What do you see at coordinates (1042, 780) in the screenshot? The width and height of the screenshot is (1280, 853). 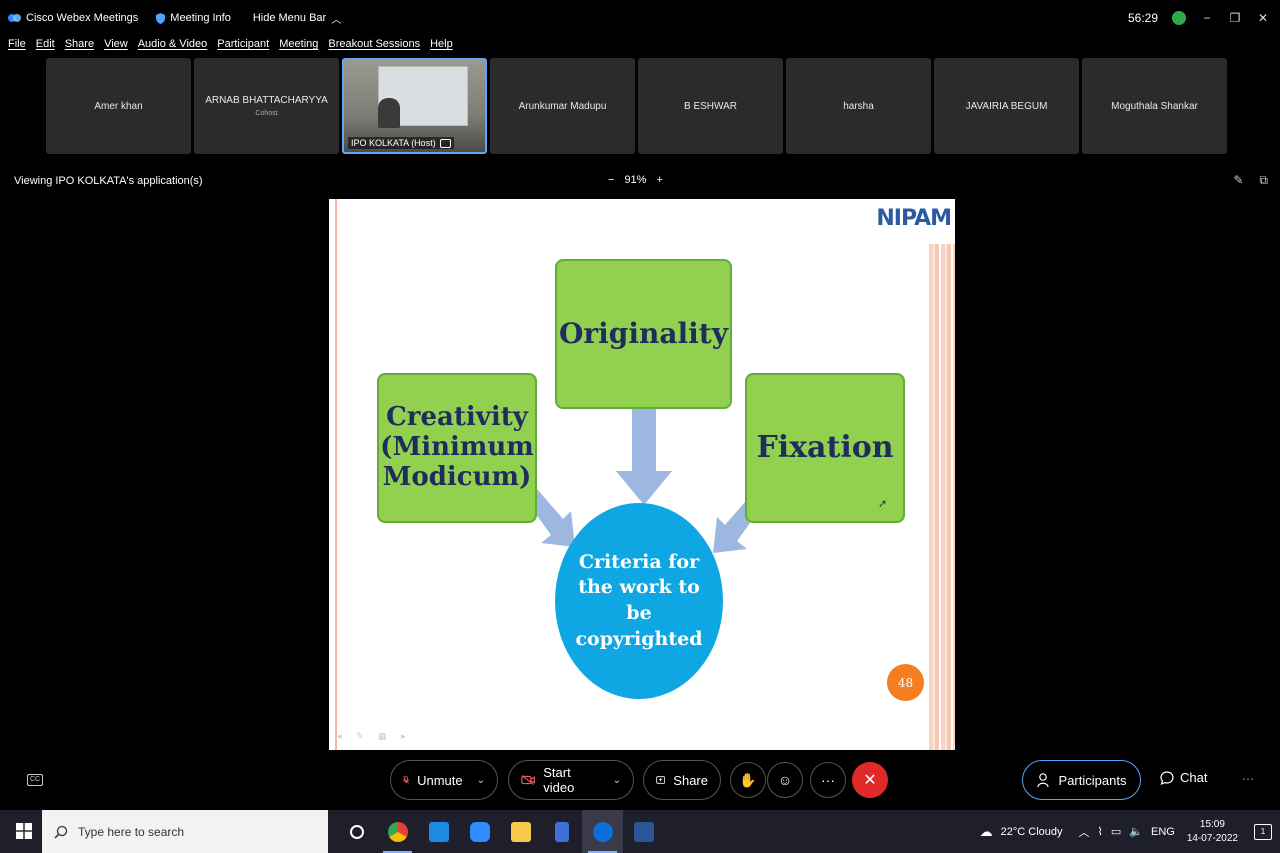 I see `person-icon` at bounding box center [1042, 780].